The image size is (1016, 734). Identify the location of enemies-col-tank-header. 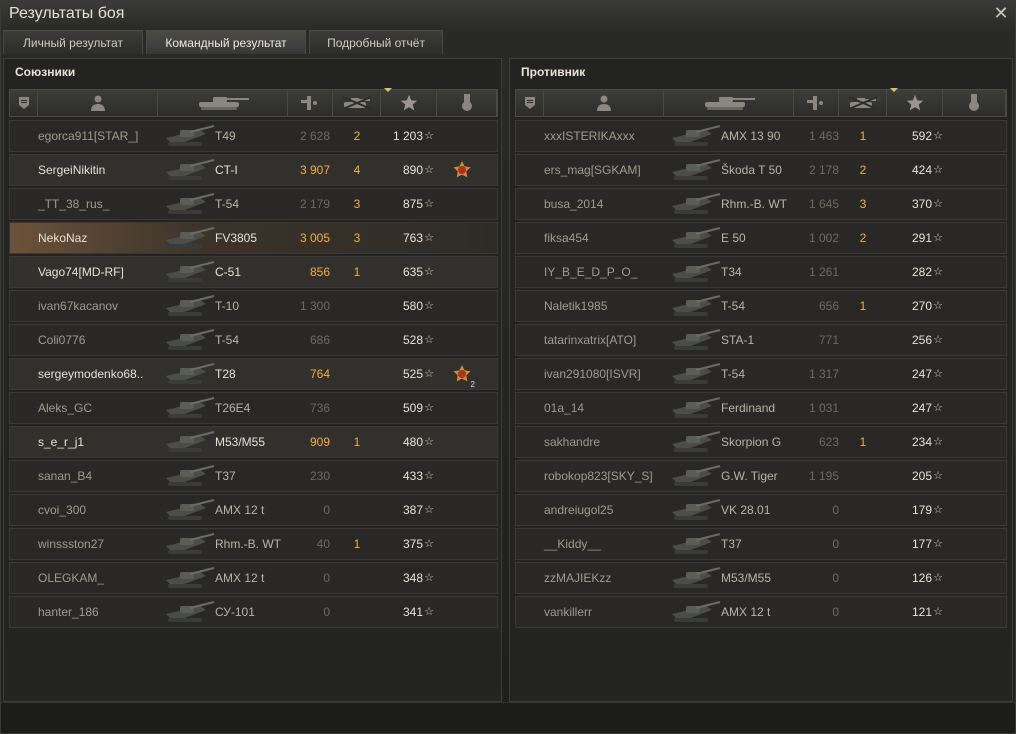
(729, 103).